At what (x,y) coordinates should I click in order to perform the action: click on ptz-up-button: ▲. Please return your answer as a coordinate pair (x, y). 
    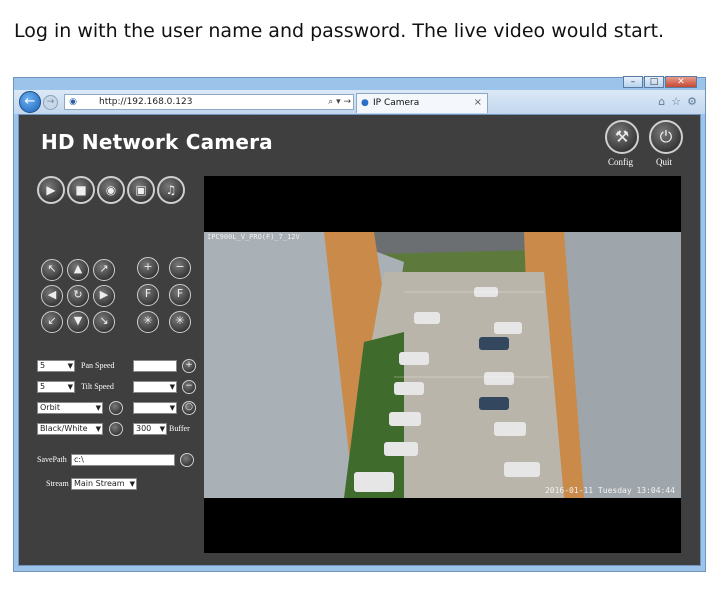
    Looking at the image, I should click on (78, 270).